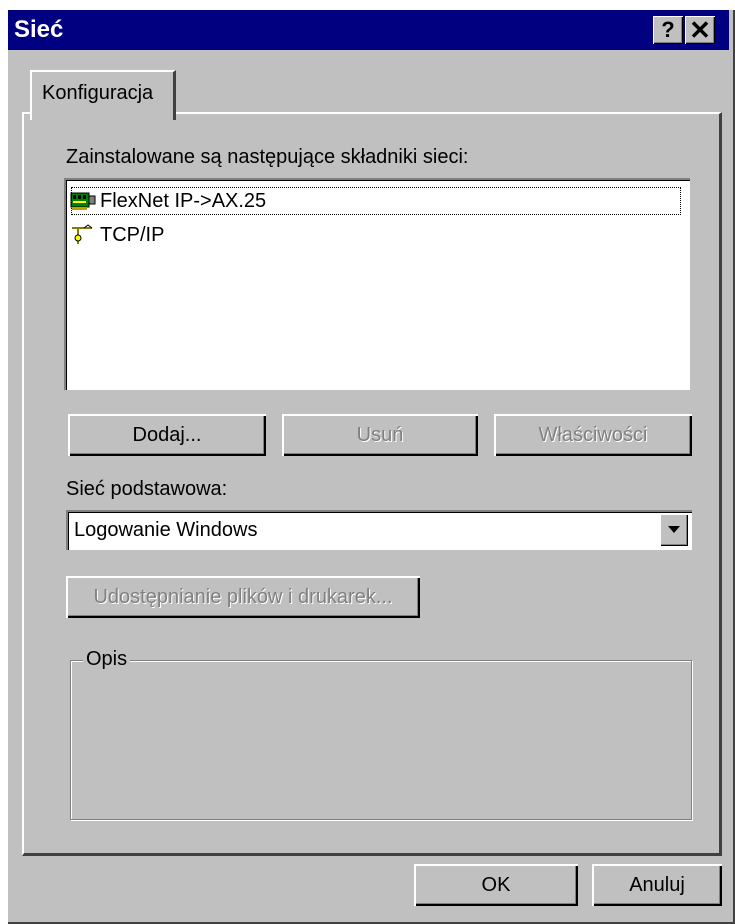 This screenshot has height=924, width=735. Describe the element at coordinates (82, 234) in the screenshot. I see `protocol-icon` at that location.